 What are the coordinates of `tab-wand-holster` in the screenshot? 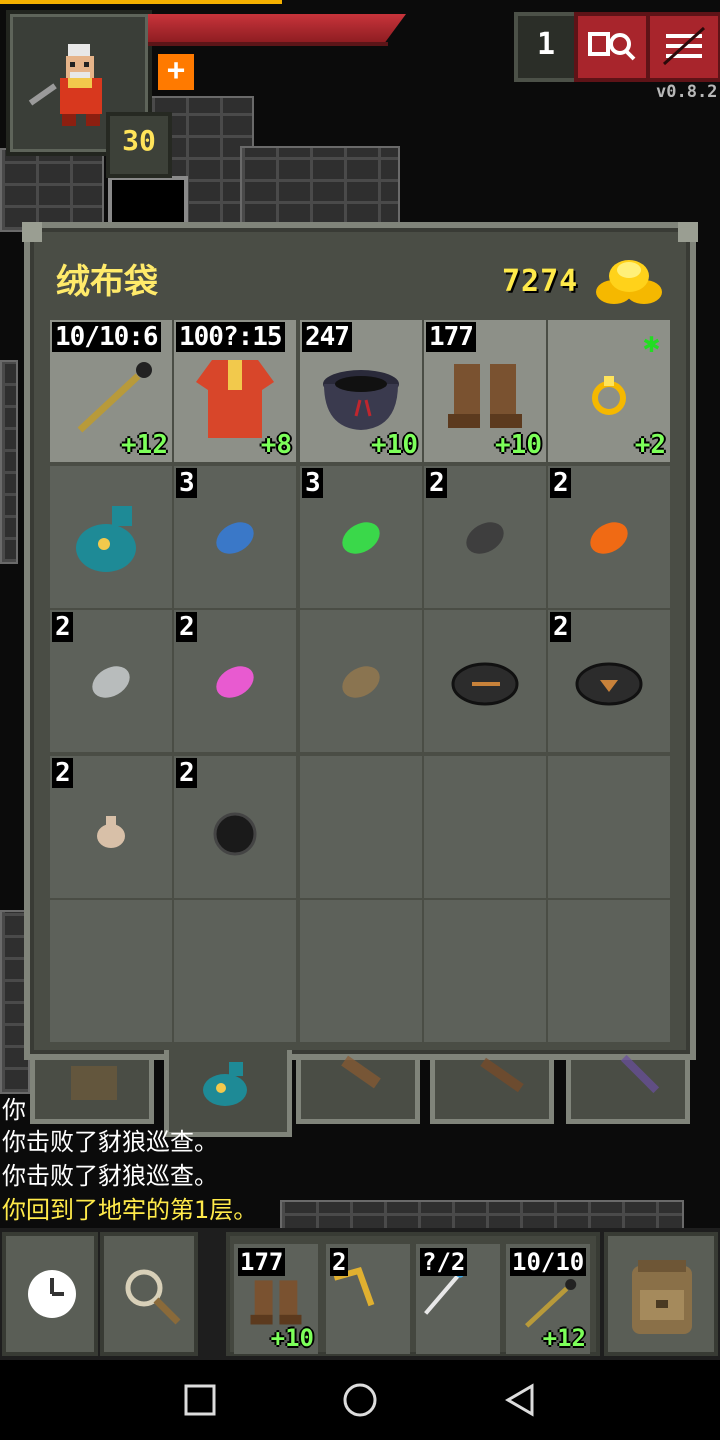 It's located at (628, 1089).